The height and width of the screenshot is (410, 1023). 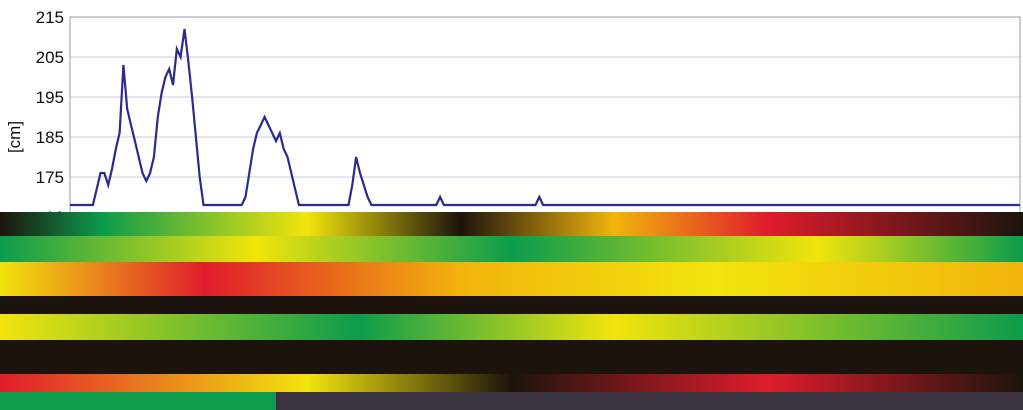 I want to click on y-tick-label: 175, so click(x=50, y=177).